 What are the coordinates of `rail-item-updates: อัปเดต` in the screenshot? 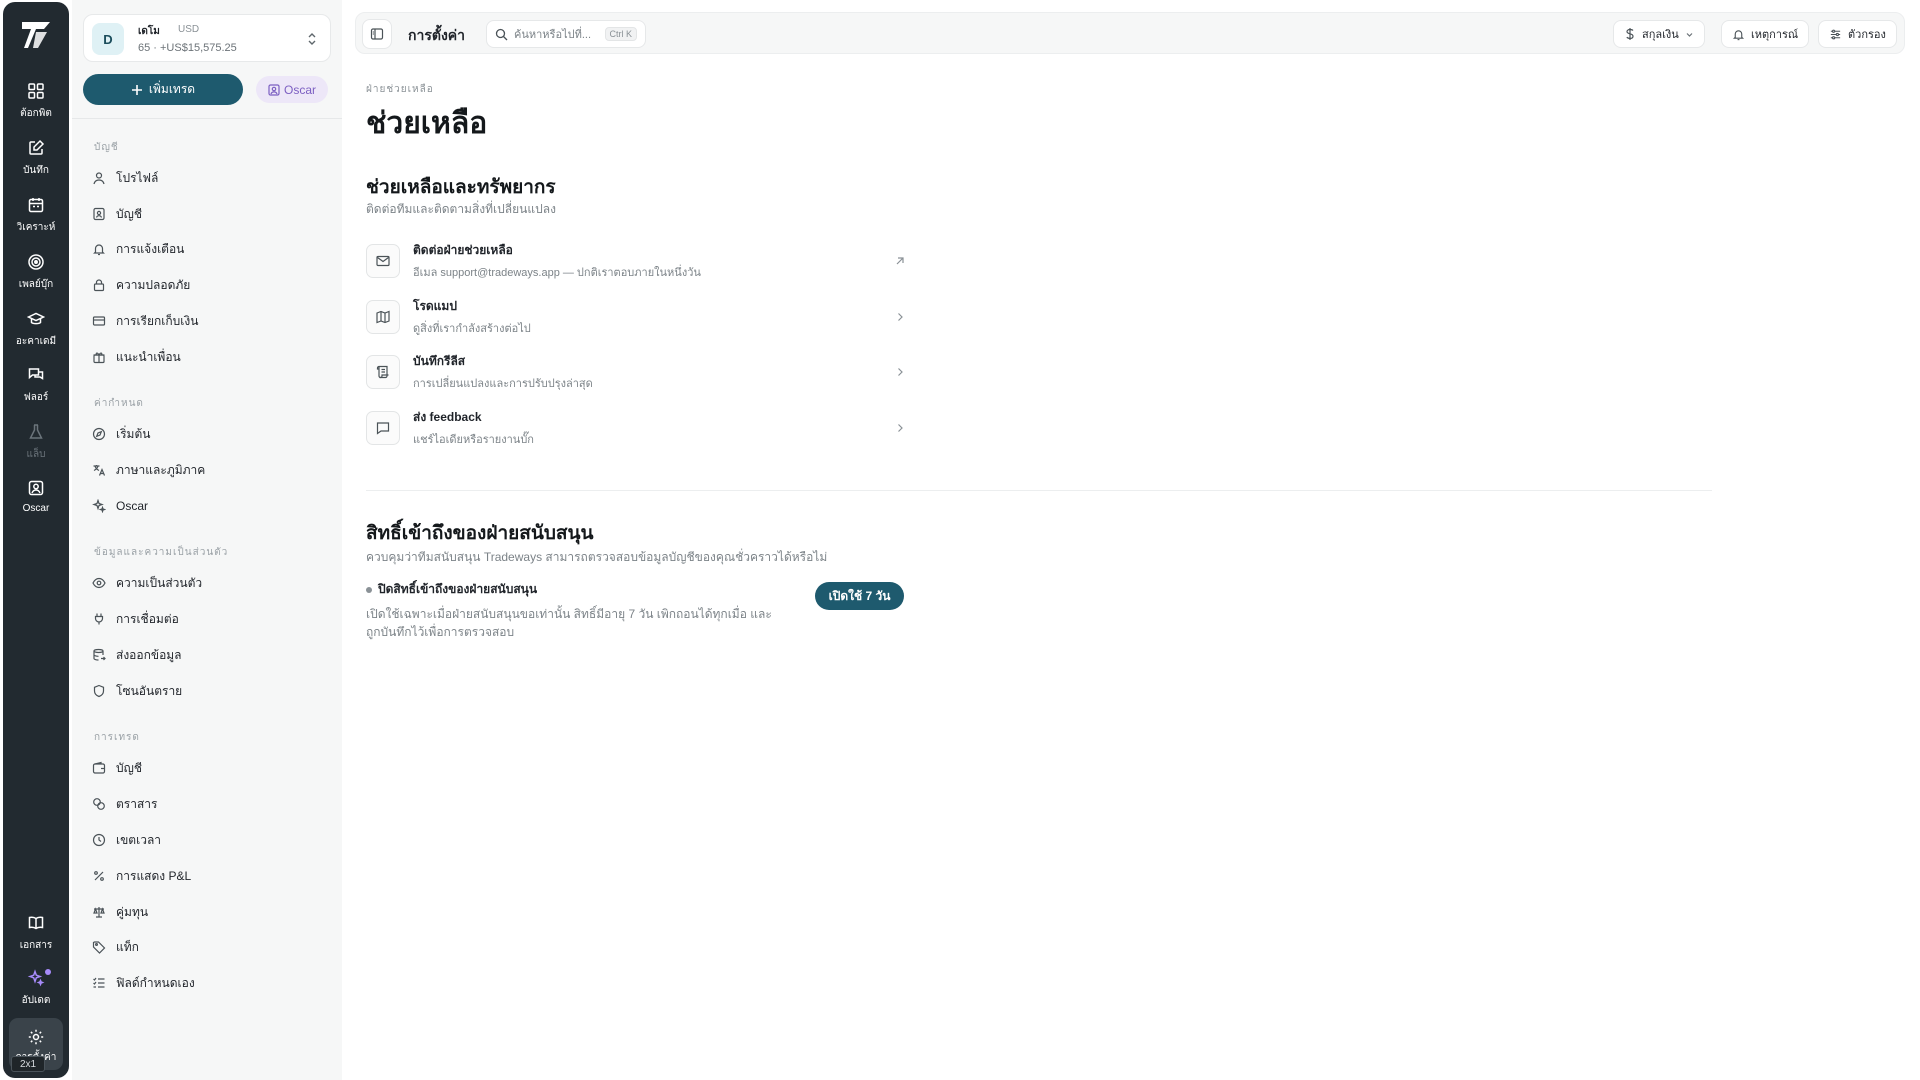 It's located at (36, 993).